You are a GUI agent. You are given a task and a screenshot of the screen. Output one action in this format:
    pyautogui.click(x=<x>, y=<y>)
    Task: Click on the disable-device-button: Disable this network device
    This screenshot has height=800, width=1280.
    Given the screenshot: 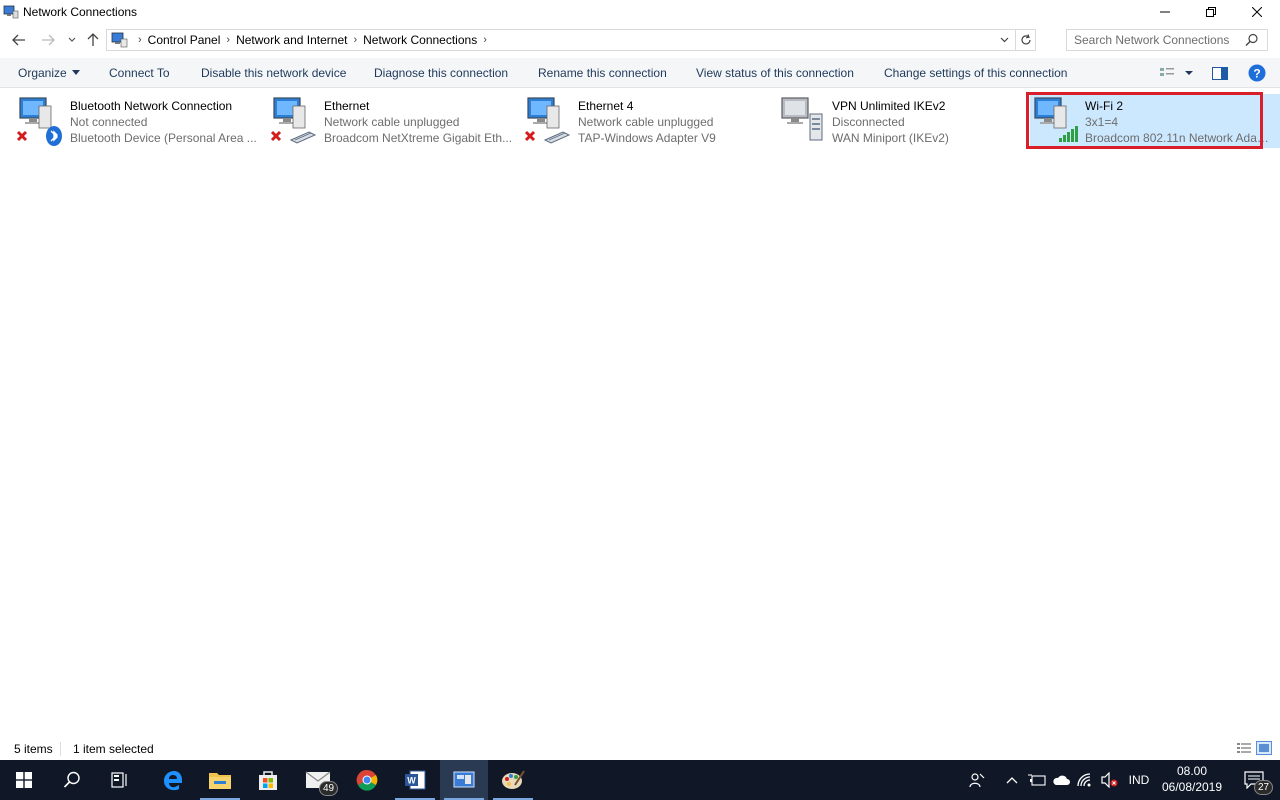 What is the action you would take?
    pyautogui.click(x=273, y=73)
    